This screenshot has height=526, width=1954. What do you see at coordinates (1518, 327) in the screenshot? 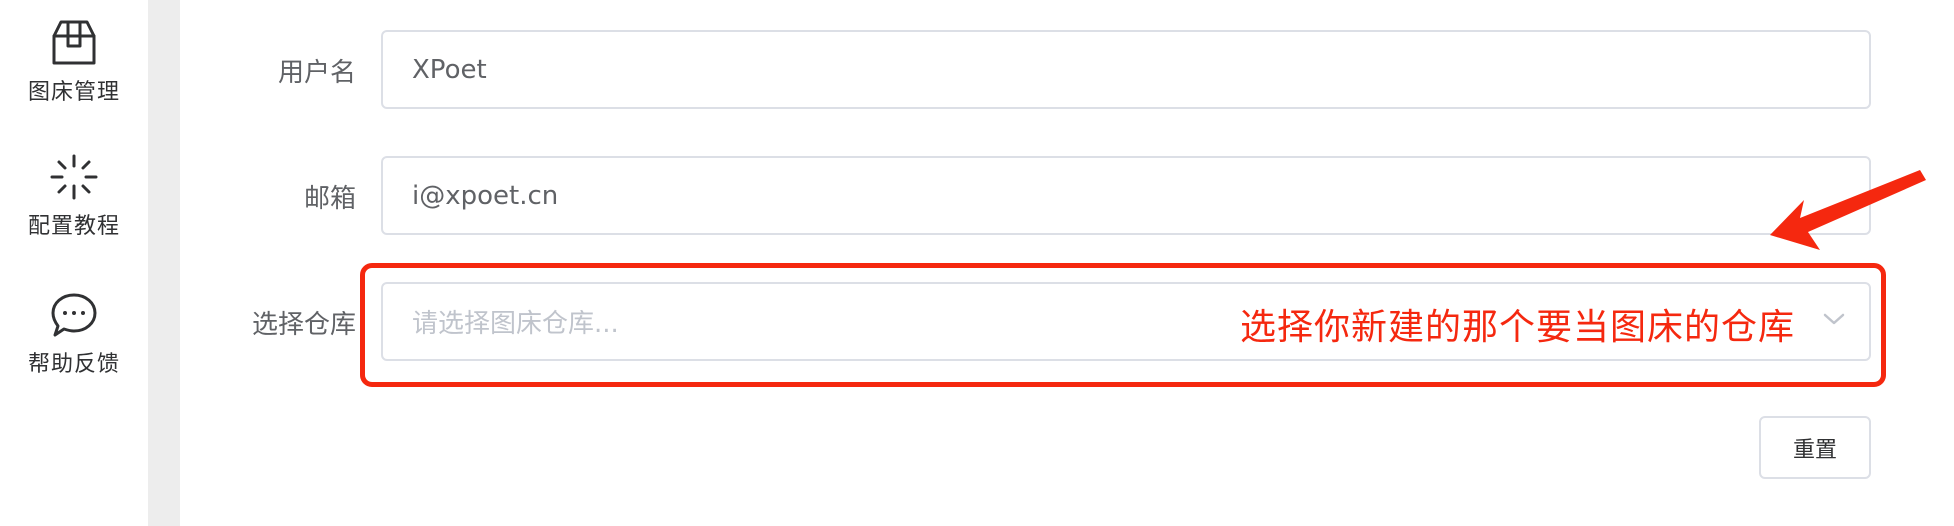
I see `annotation-text: 选择你新建的那个要当图床的仓库` at bounding box center [1518, 327].